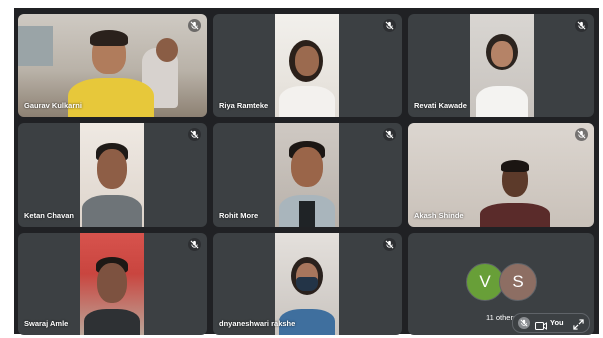 The image size is (603, 338). Describe the element at coordinates (557, 322) in the screenshot. I see `self-view-label: You` at that location.